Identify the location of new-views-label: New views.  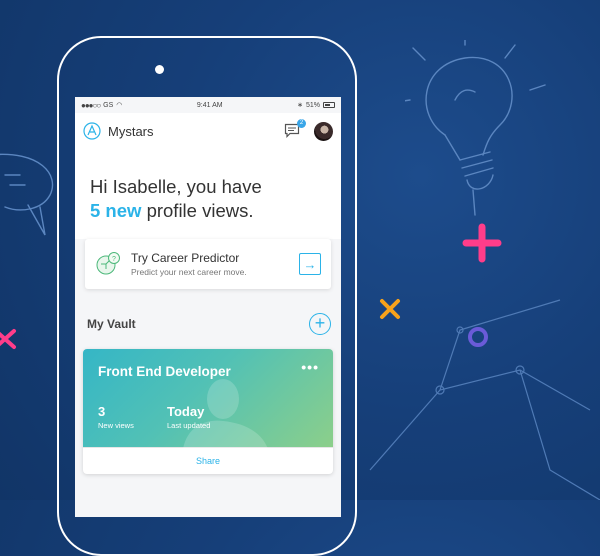
(116, 425).